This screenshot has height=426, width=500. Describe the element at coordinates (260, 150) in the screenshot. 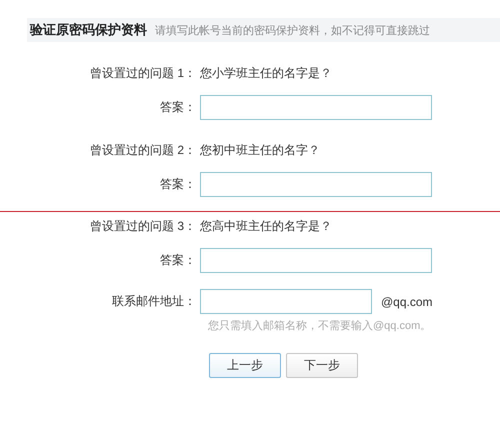

I see `question-text: 您初中班主任的名字？` at that location.